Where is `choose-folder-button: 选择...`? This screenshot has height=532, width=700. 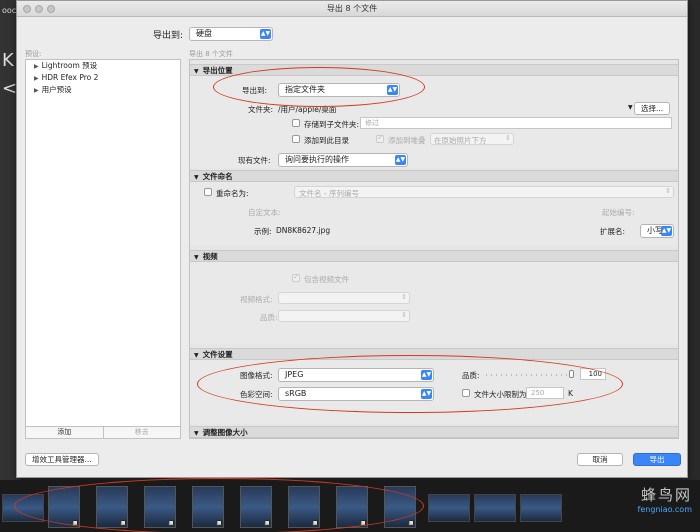
choose-folder-button: 选择... is located at coordinates (652, 108).